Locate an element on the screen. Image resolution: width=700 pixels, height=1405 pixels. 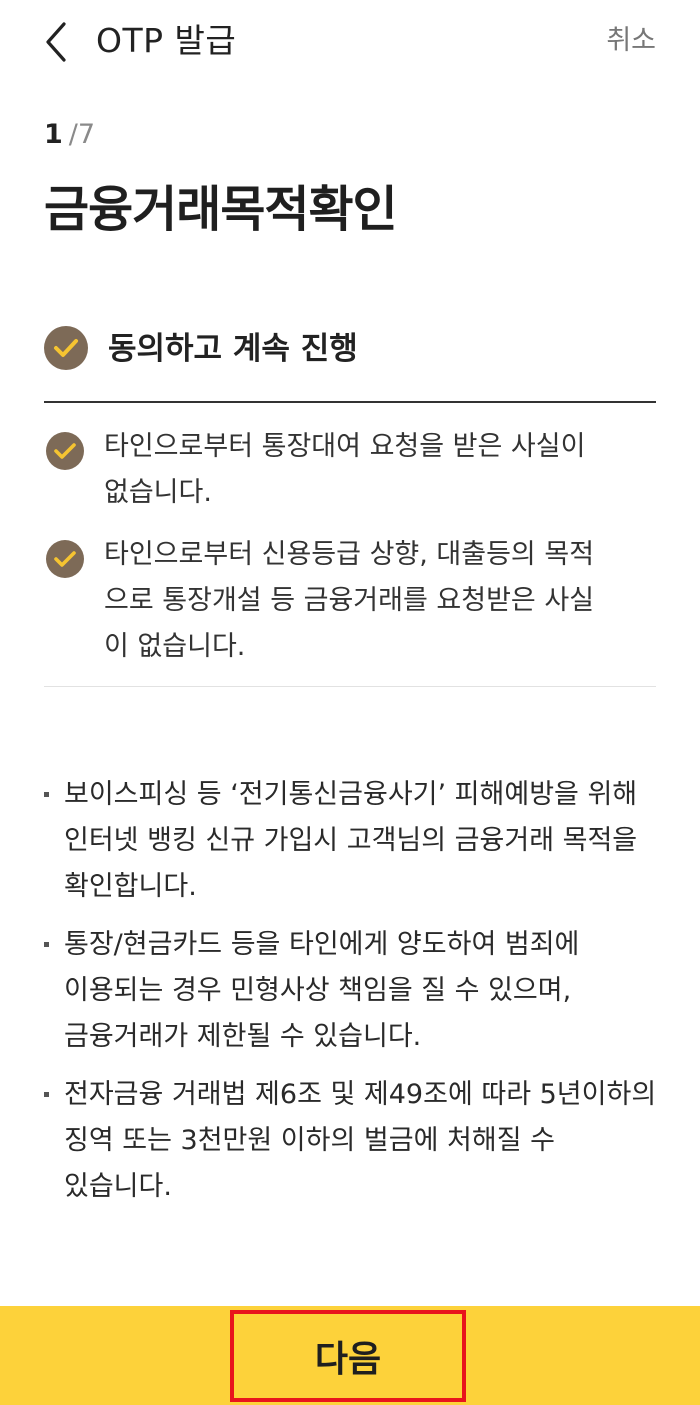
bottom-action-bar: 다음 is located at coordinates (350, 1355).